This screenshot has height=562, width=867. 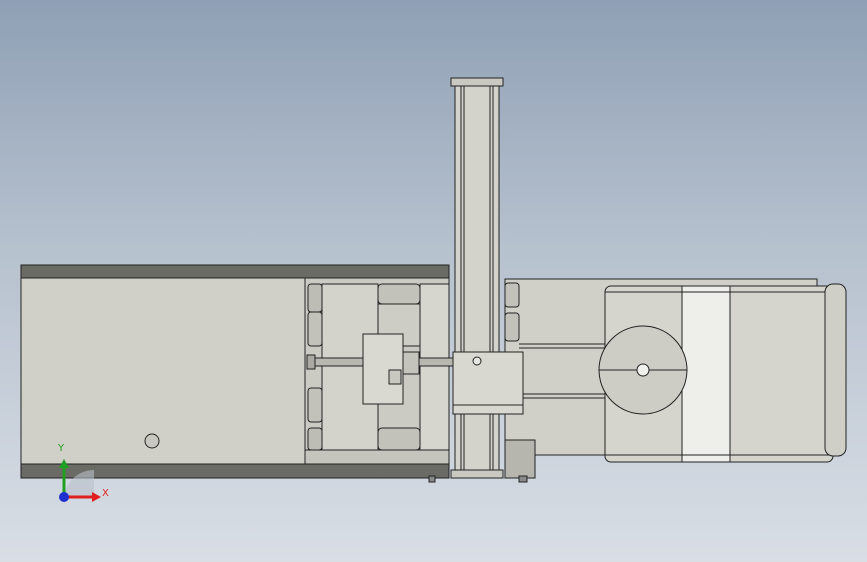 What do you see at coordinates (643, 370) in the screenshot?
I see `disc-center-hole` at bounding box center [643, 370].